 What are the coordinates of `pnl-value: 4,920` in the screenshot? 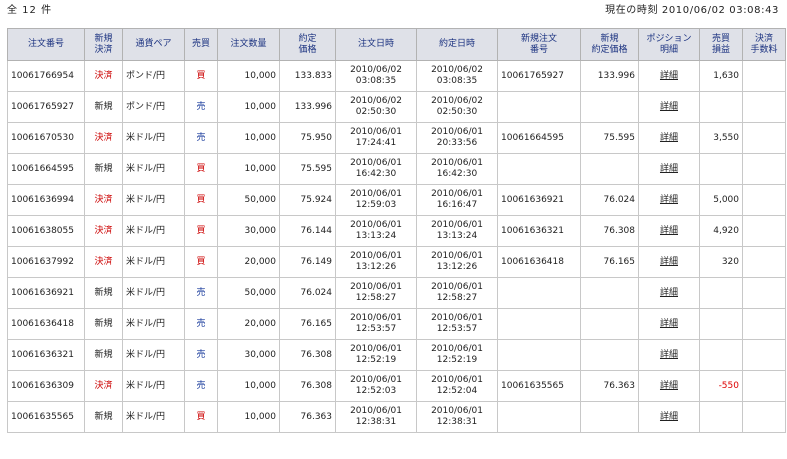 It's located at (726, 230).